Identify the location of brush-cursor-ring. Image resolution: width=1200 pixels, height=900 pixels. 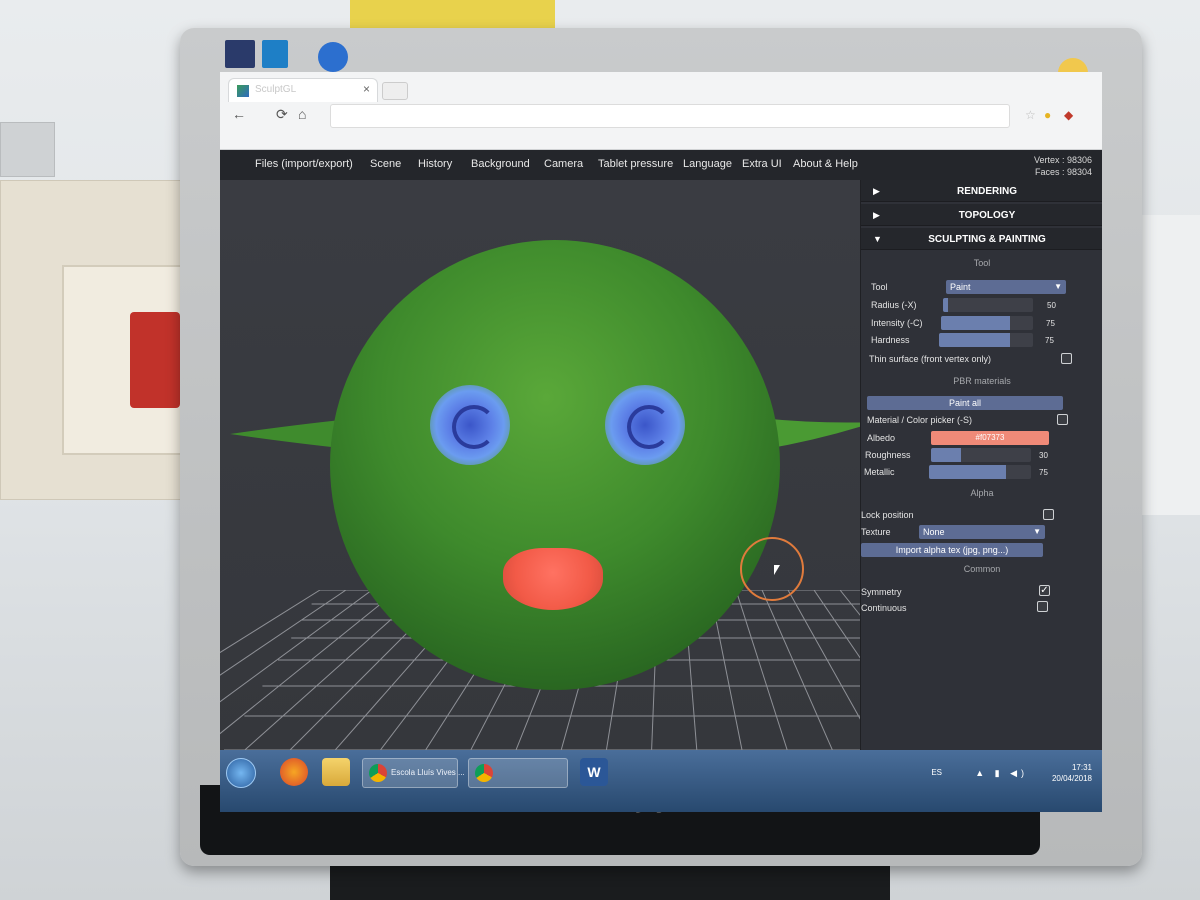
(772, 569).